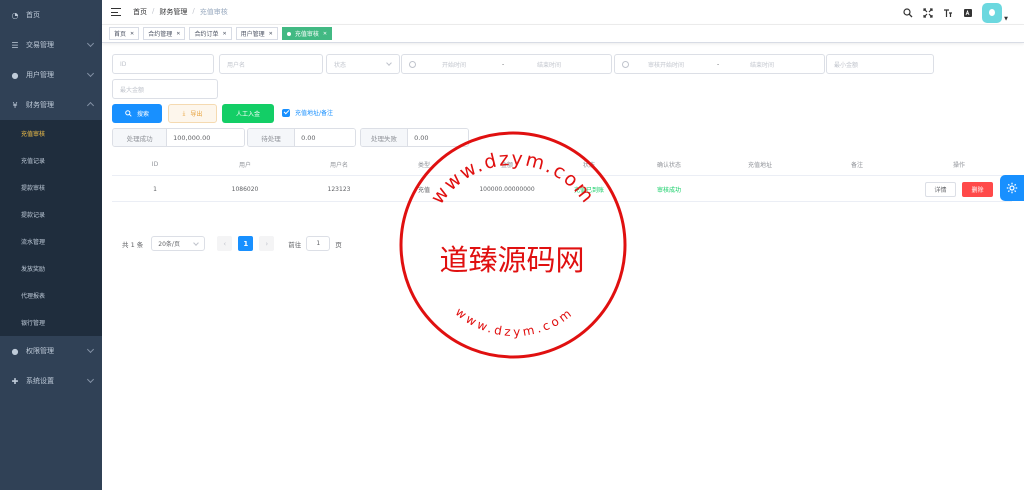 This screenshot has height=490, width=1024. I want to click on tag-label: 用户管理, so click(252, 34).